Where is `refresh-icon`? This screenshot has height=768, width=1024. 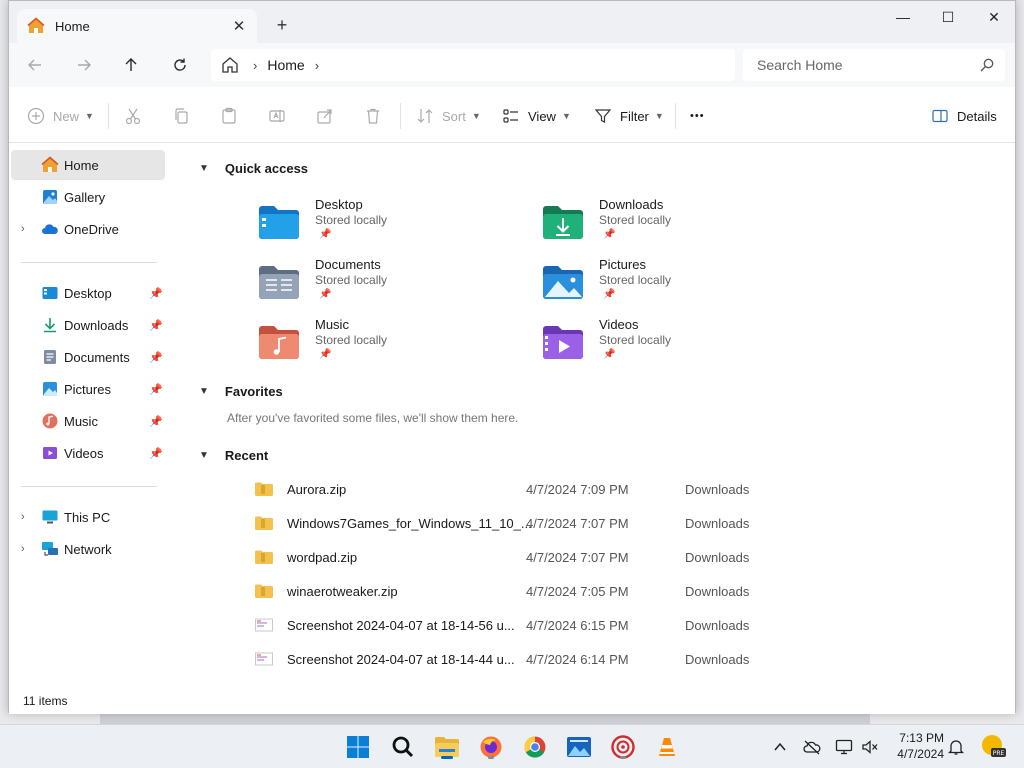
refresh-icon is located at coordinates (180, 64).